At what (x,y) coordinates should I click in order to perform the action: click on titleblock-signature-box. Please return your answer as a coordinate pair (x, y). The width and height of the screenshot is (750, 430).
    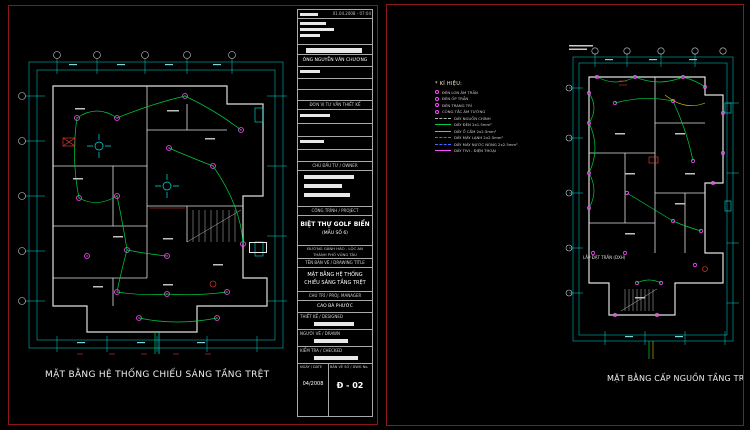
    Looking at the image, I should click on (335, 136).